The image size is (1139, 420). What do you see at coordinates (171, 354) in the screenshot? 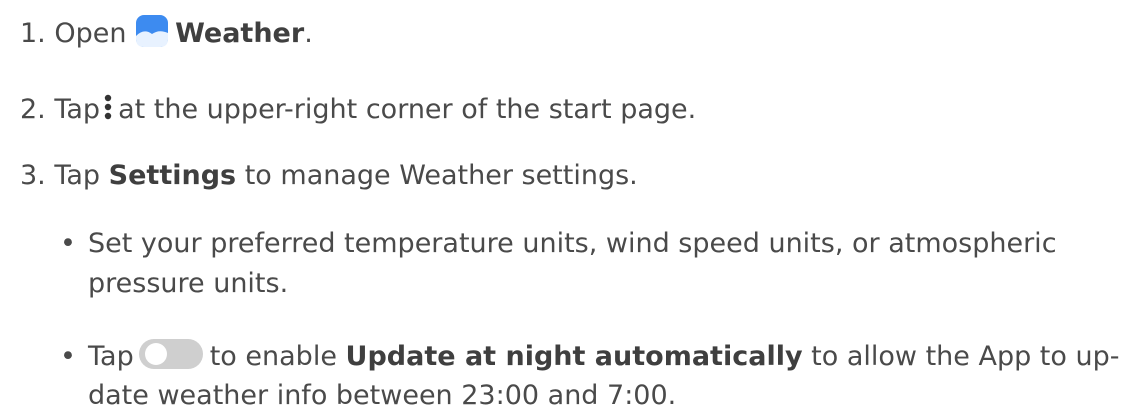
I see `toggle-switch-icon` at bounding box center [171, 354].